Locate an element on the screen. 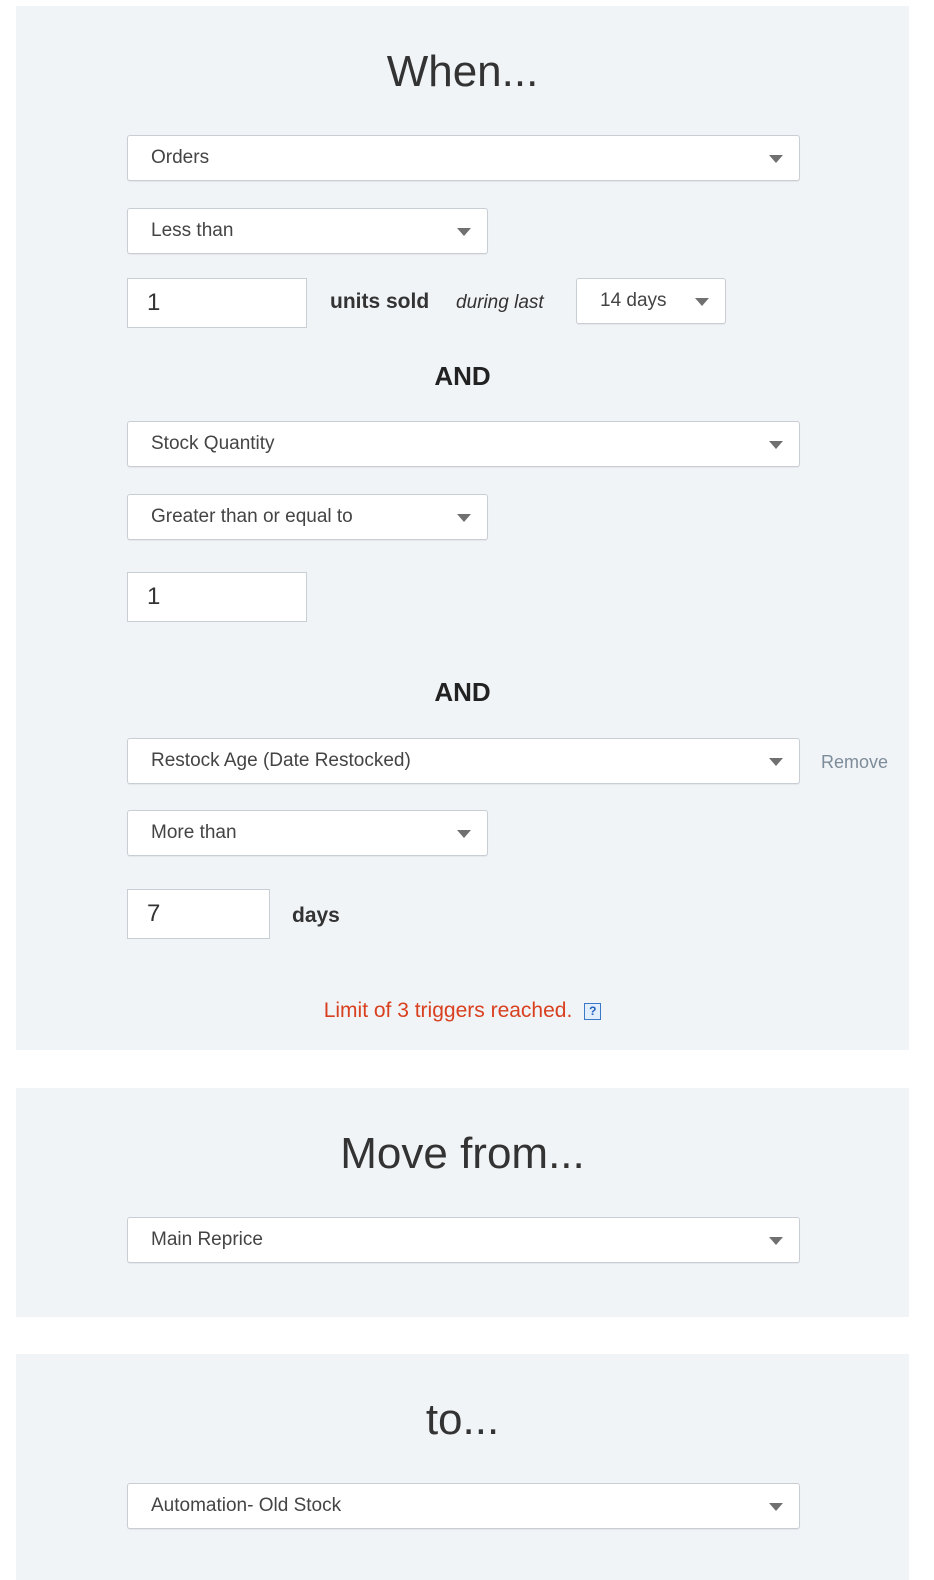 The image size is (934, 1580). help-icon: ? is located at coordinates (593, 1011).